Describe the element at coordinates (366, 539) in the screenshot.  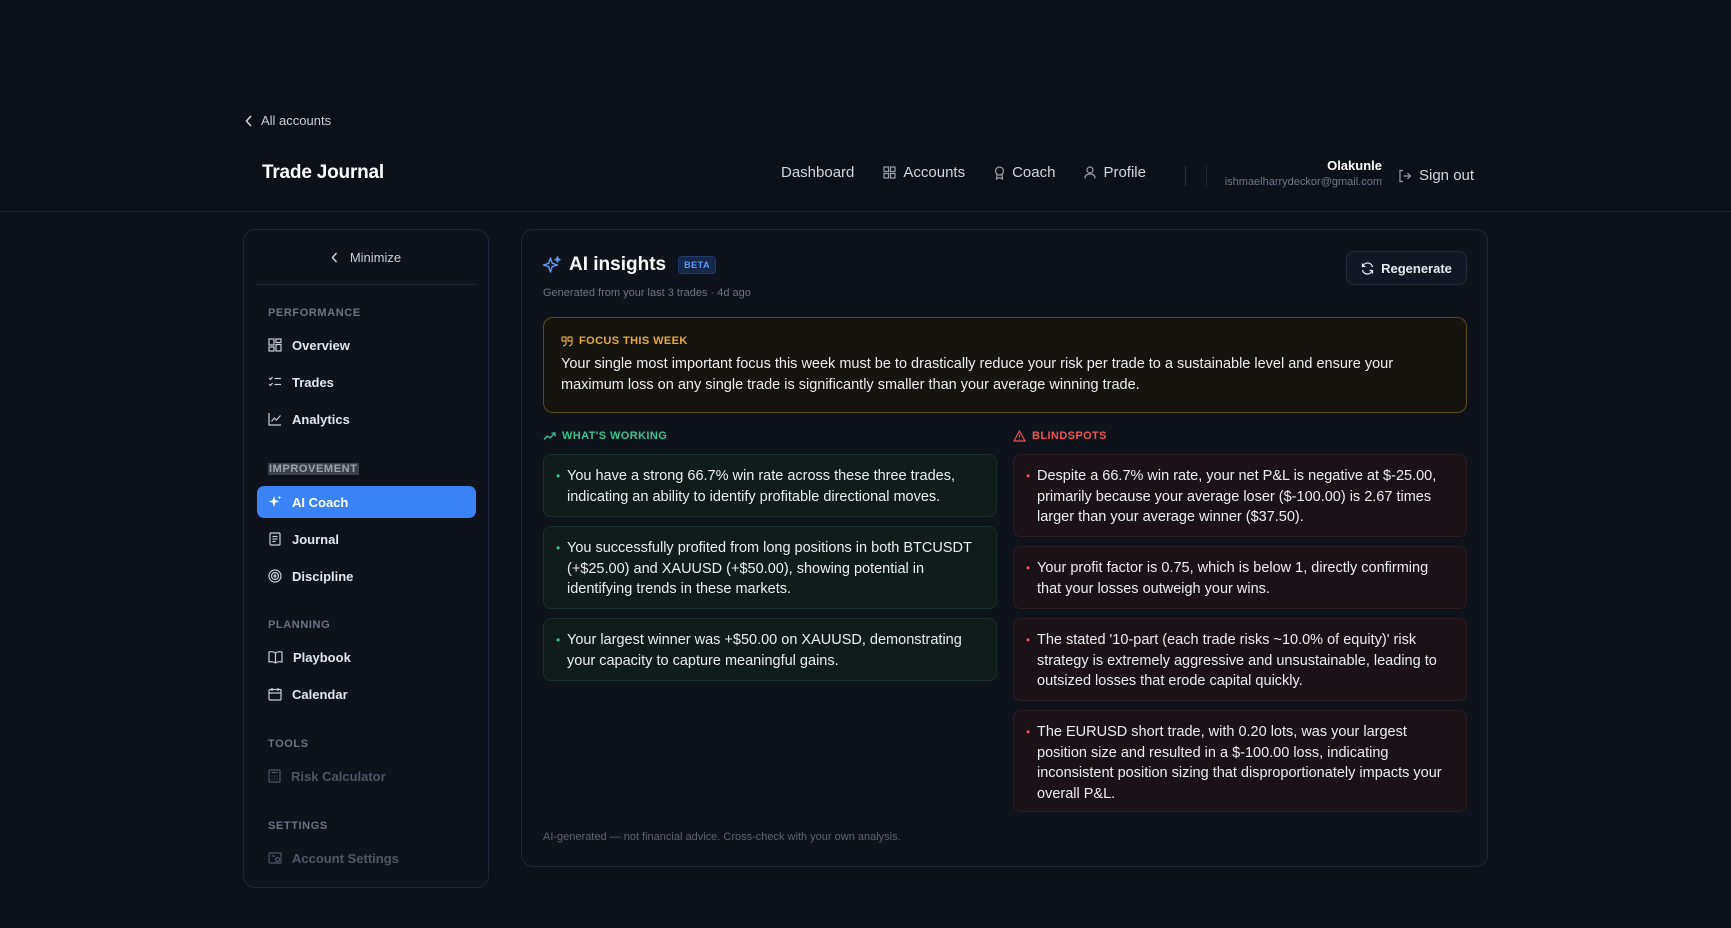
I see `sidebar-item-journal: Journal` at that location.